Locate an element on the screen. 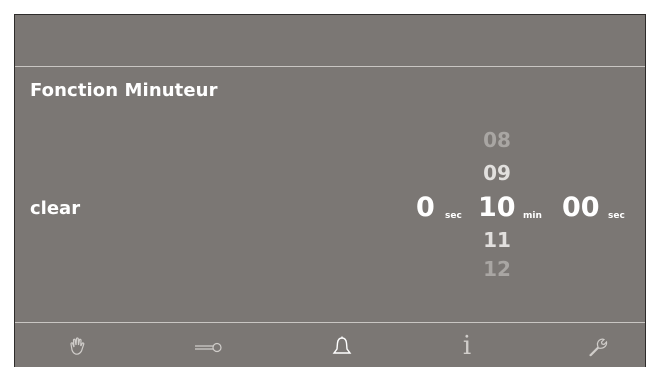 This screenshot has height=367, width=661. minutes-unit-label: min is located at coordinates (532, 216).